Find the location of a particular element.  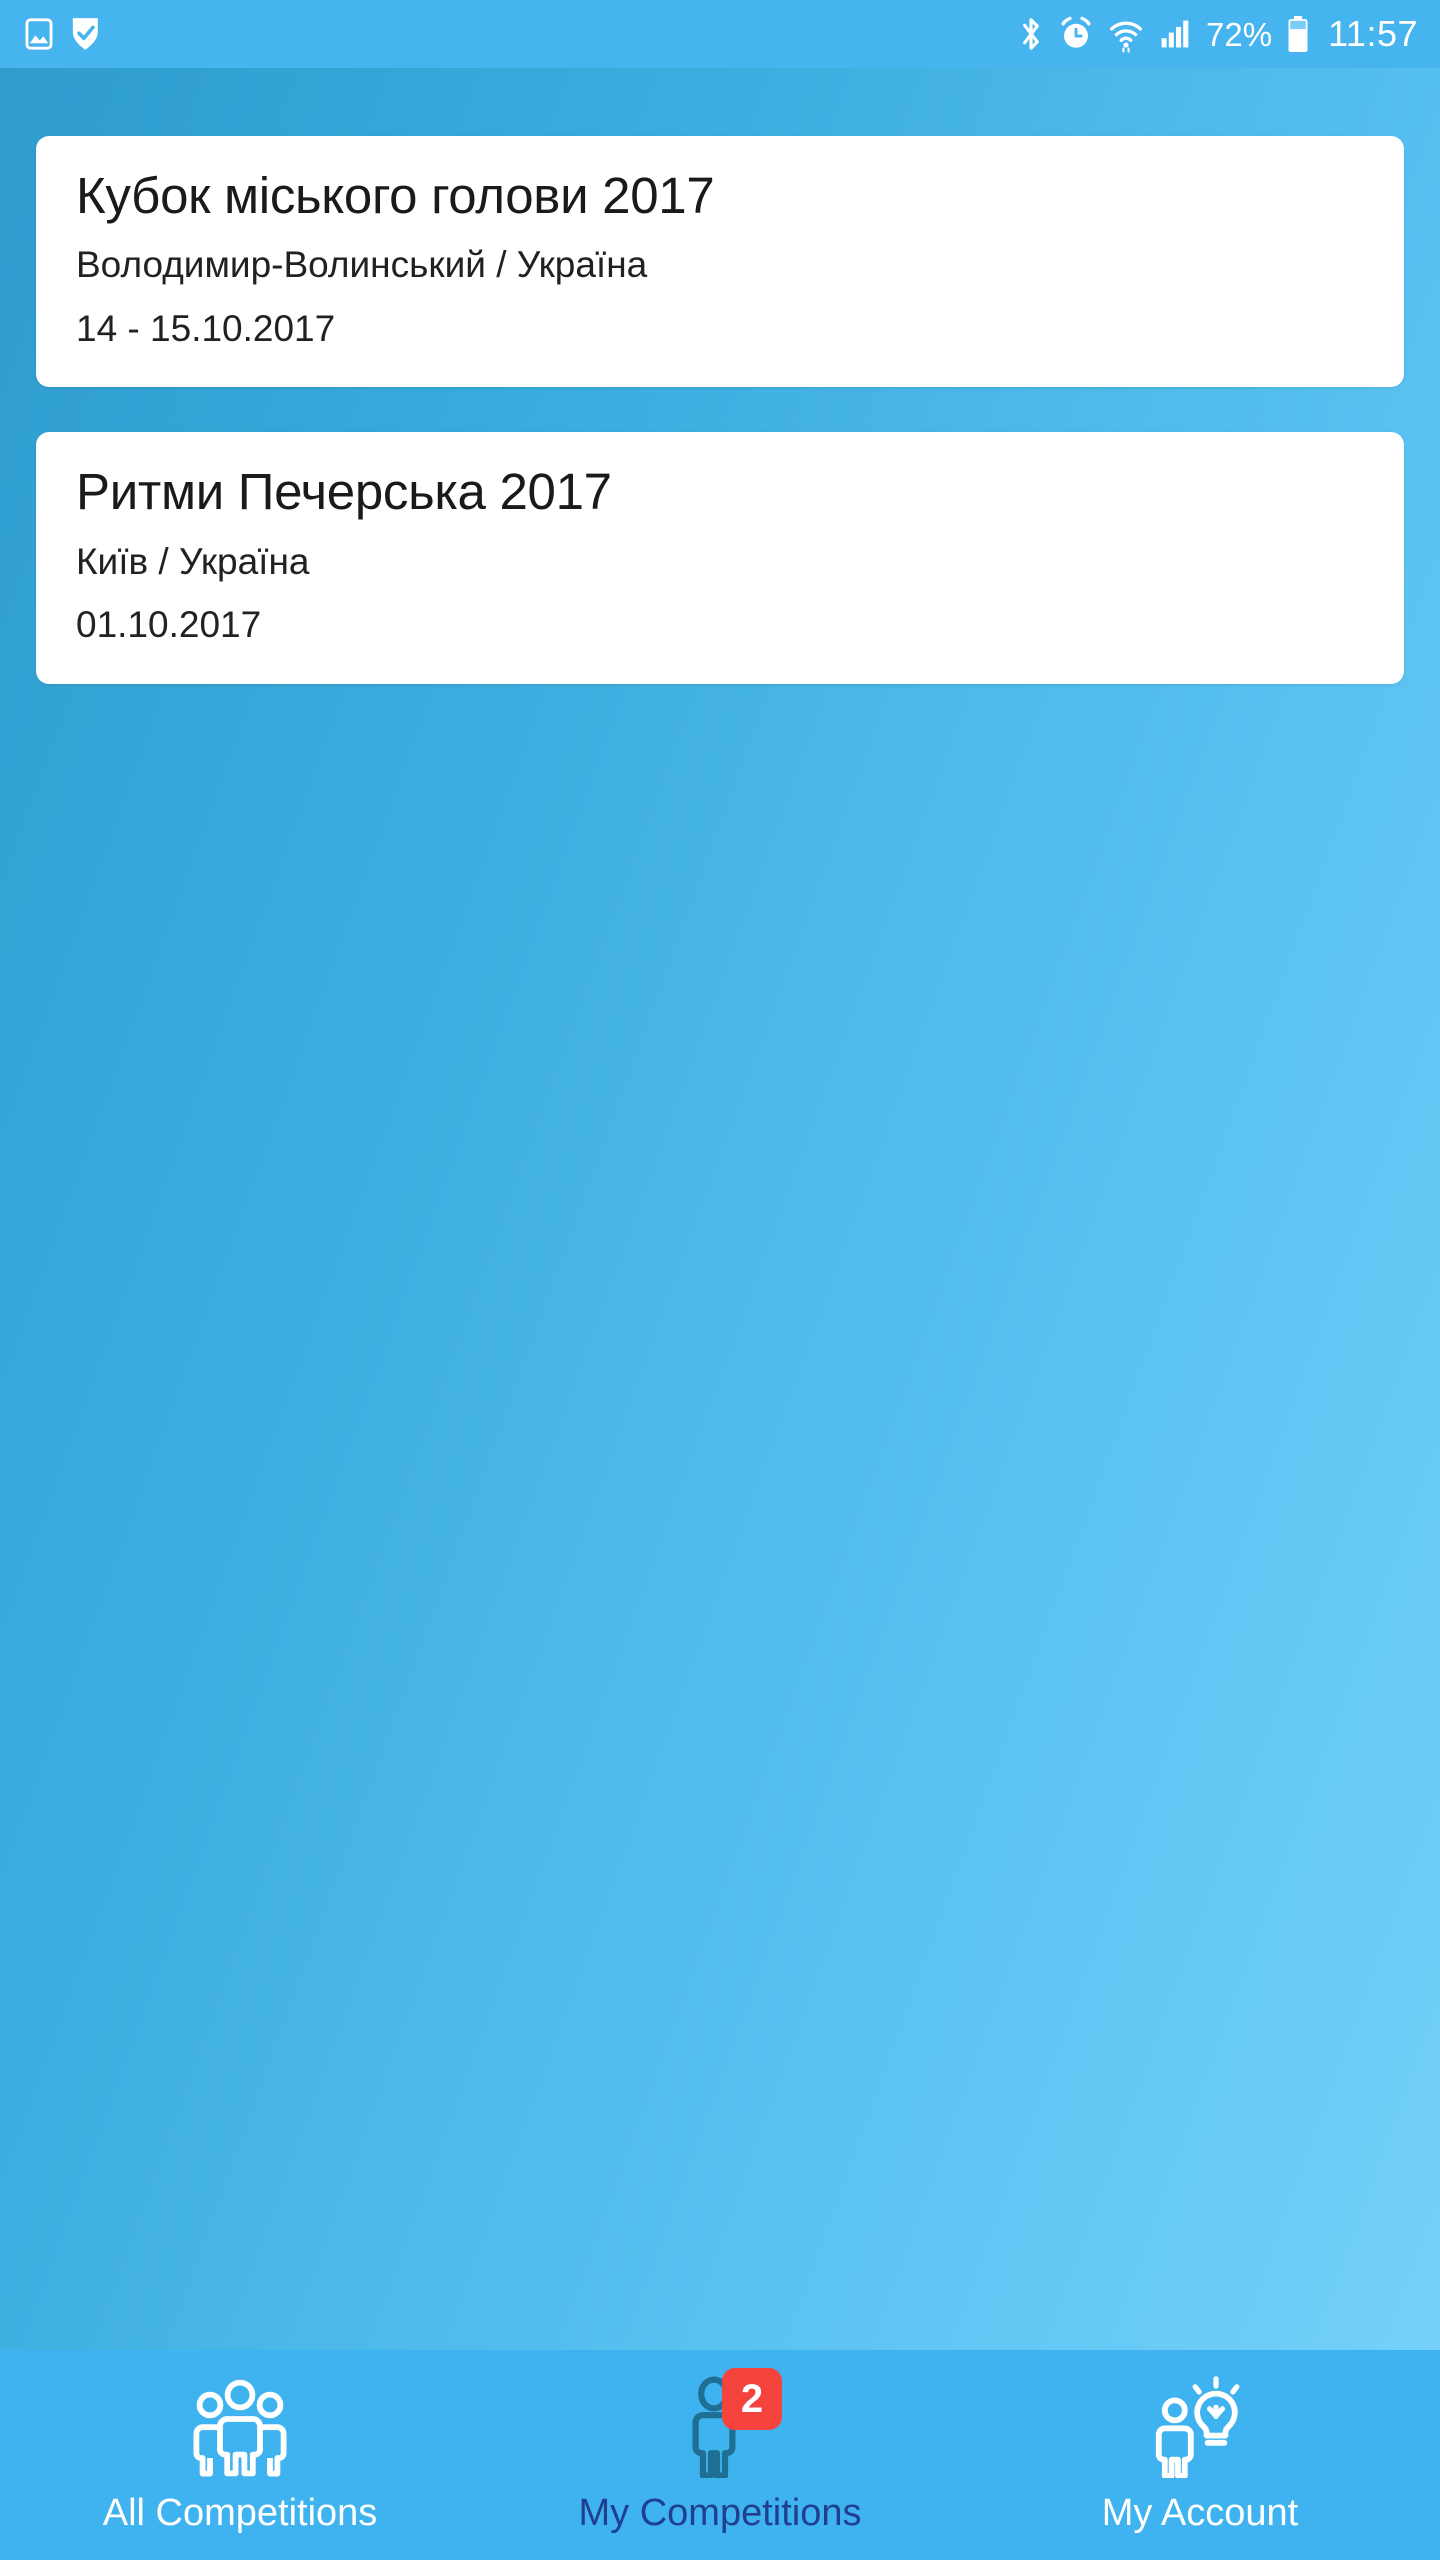

status-badge: 2 is located at coordinates (752, 2399).